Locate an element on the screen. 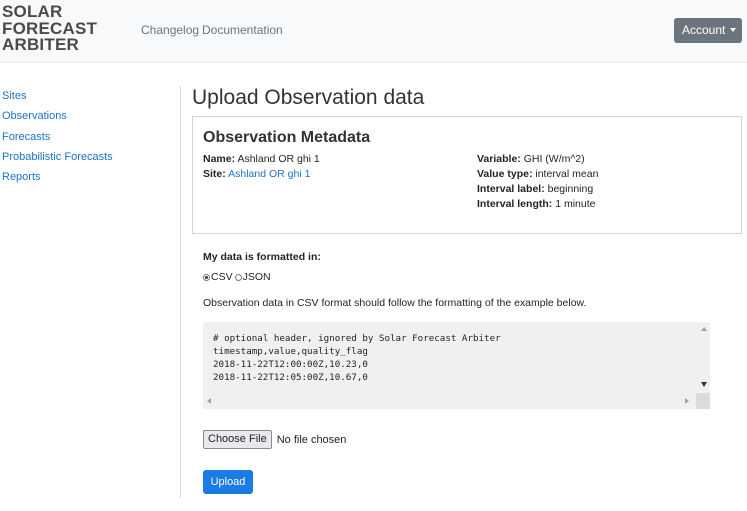 The height and width of the screenshot is (511, 747). metadata-interval-label: Interval label: beginning is located at coordinates (535, 189).